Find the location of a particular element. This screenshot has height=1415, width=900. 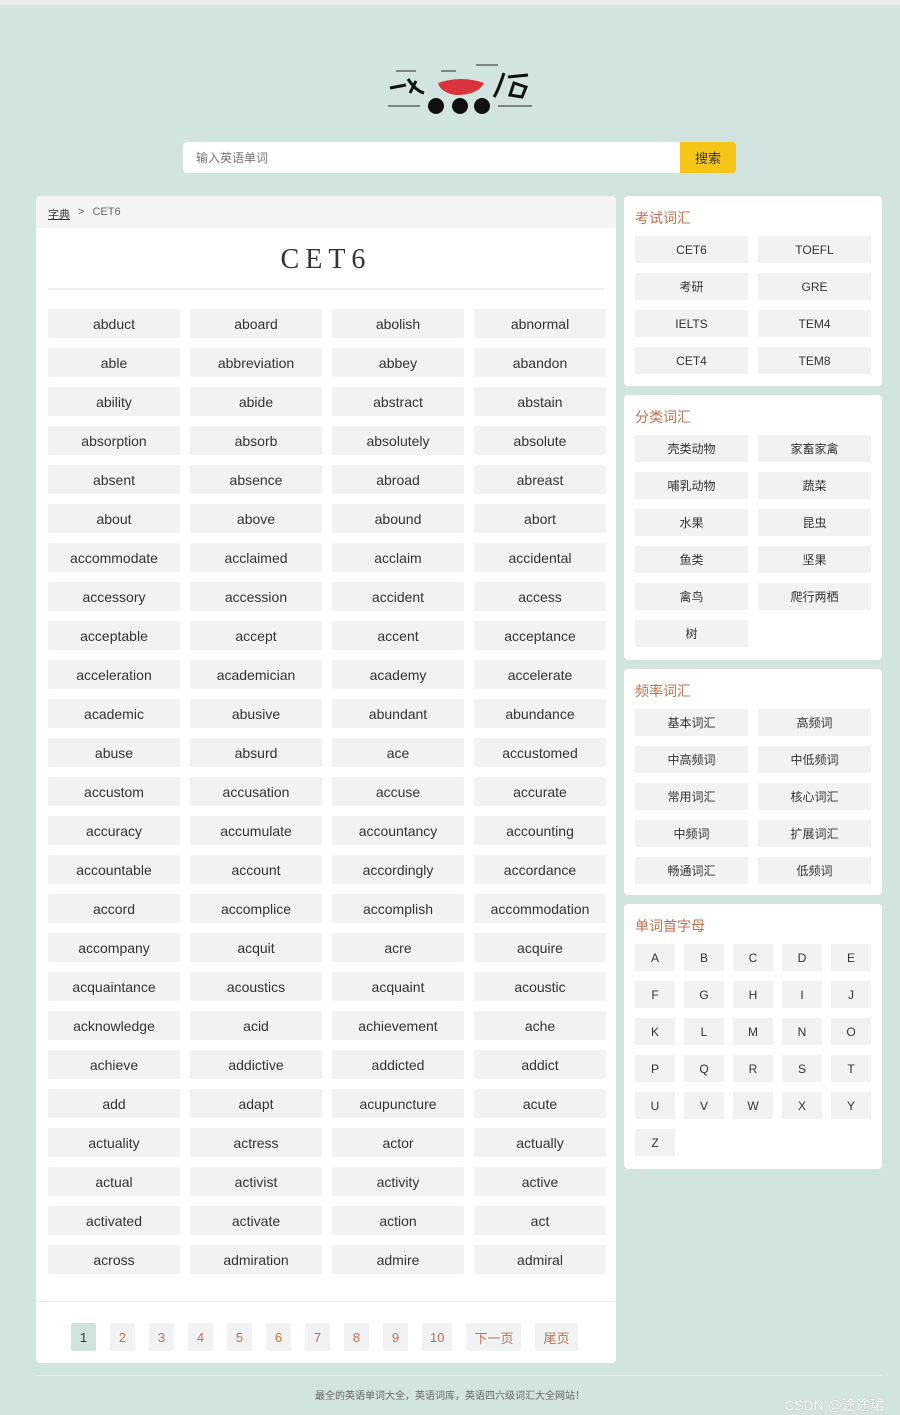

word-link: accidental is located at coordinates (540, 557).